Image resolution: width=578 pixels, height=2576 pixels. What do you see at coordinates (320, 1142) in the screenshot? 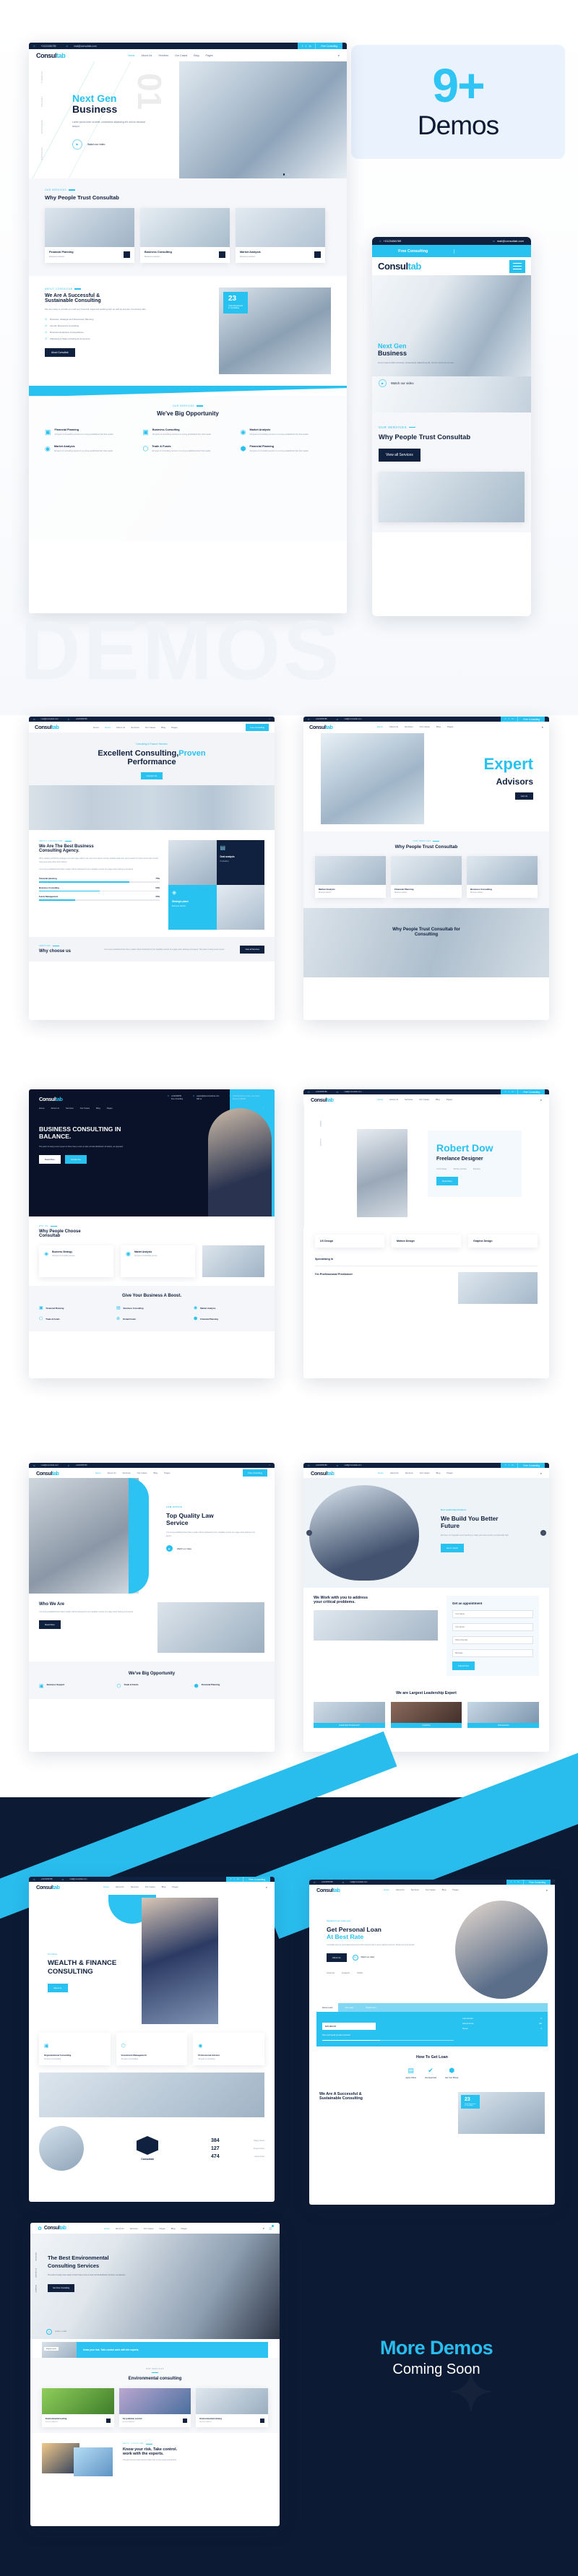
I see `demo-5-side-link: Facebook` at bounding box center [320, 1142].